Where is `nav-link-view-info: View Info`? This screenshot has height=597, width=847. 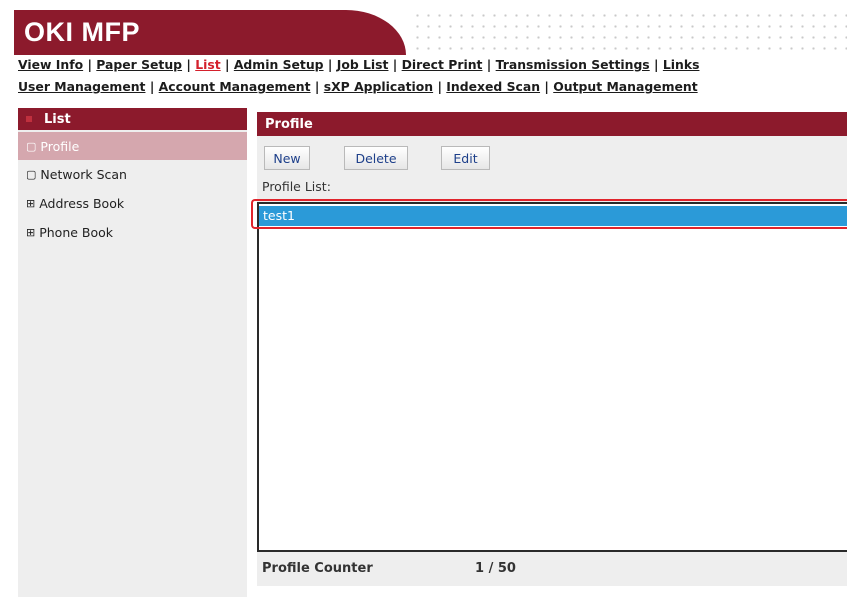
nav-link-view-info: View Info is located at coordinates (50, 64).